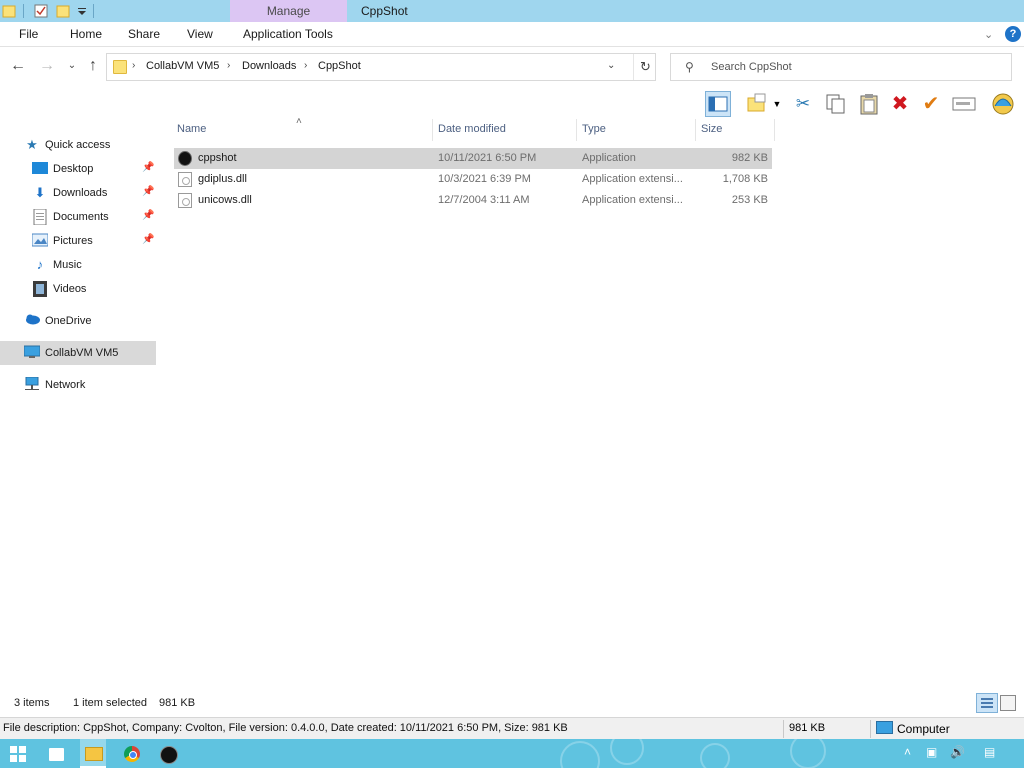 The height and width of the screenshot is (768, 1024). I want to click on dll-file-icon, so click(185, 200).